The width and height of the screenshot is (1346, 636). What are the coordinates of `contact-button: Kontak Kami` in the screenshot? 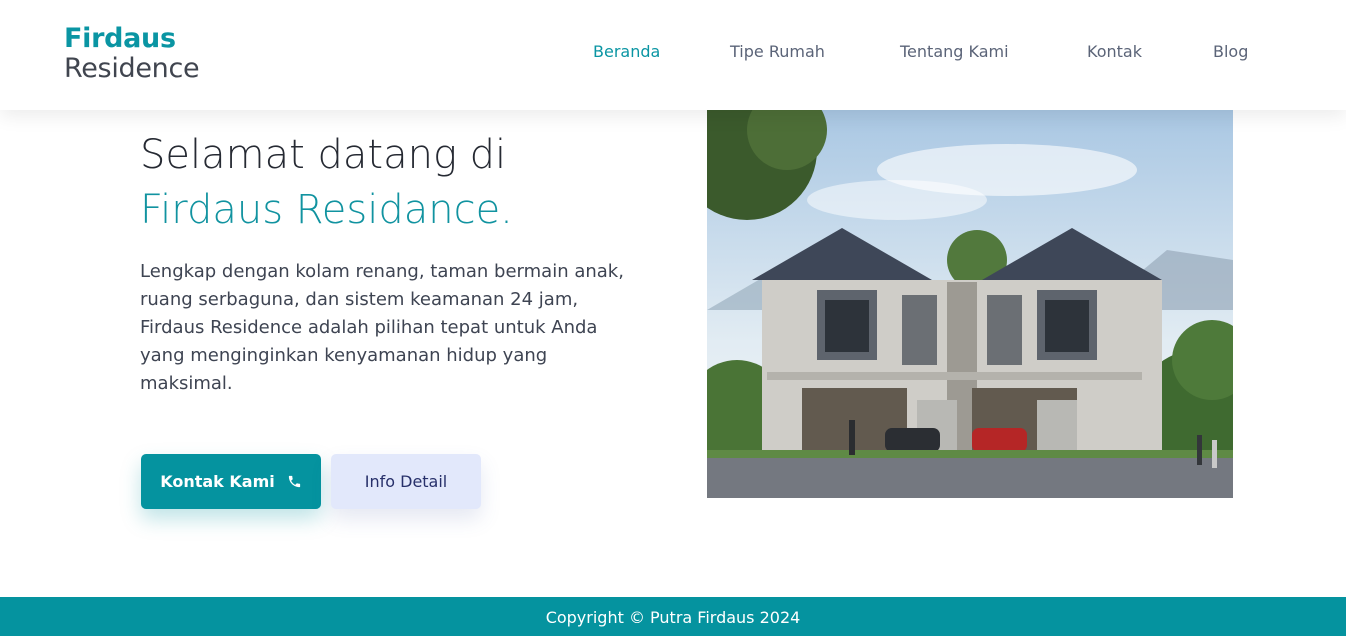 It's located at (231, 481).